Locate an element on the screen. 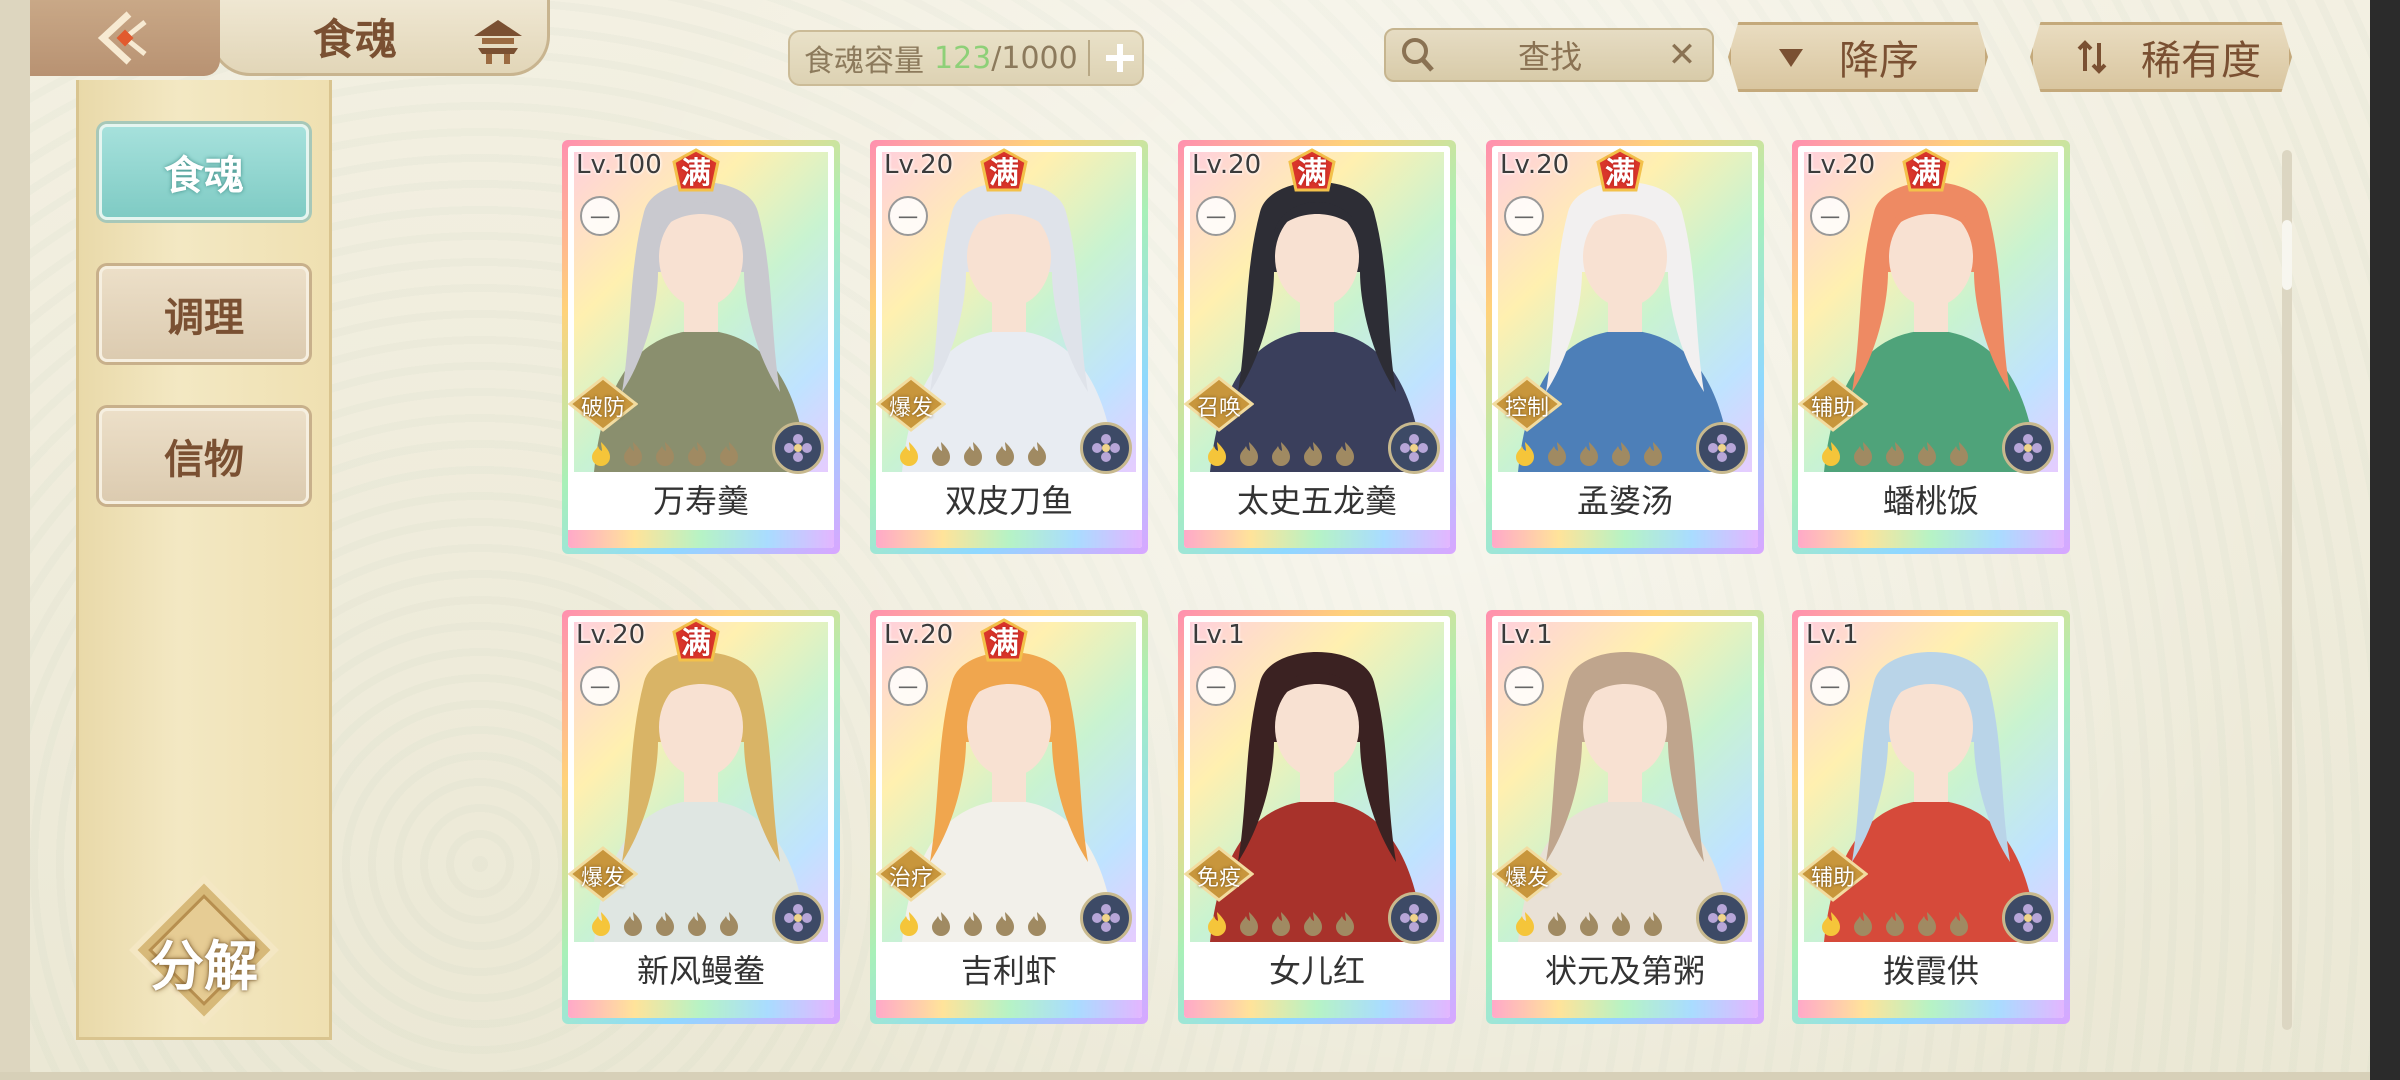 The image size is (2400, 1080). home-pagoda-icon is located at coordinates (498, 40).